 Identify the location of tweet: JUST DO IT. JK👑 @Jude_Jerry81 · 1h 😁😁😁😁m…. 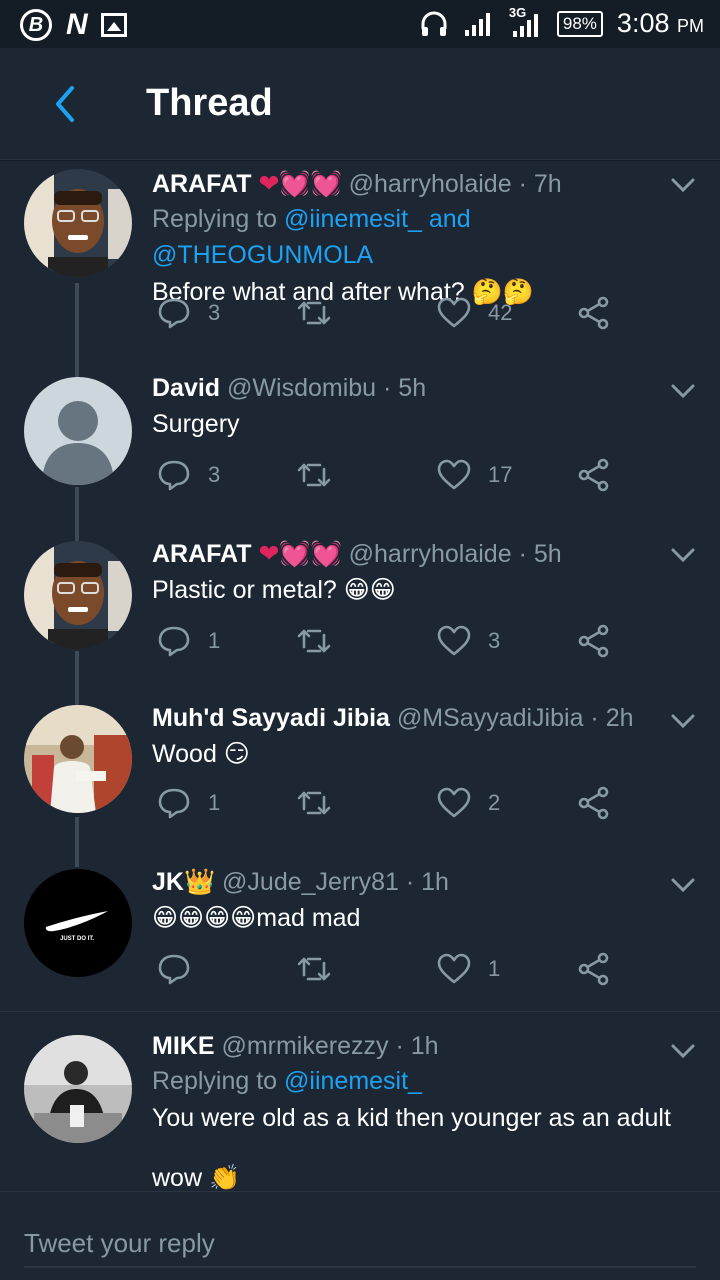
(360, 940).